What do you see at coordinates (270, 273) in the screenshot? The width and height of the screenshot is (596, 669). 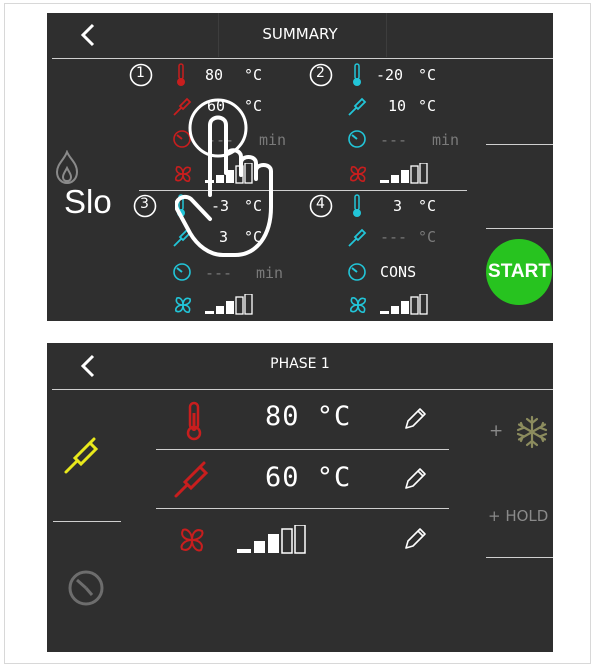 I see `phase3-time-unit: min` at bounding box center [270, 273].